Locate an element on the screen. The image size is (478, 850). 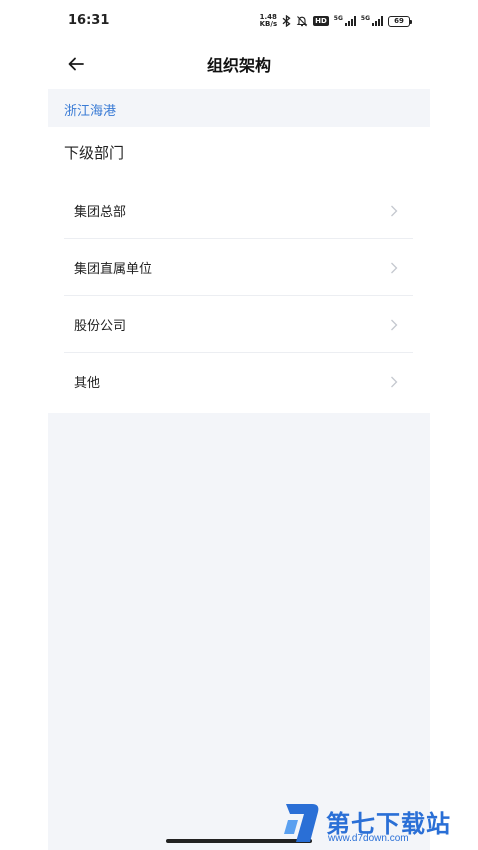
signal-sim1-icon: 5G is located at coordinates (345, 21).